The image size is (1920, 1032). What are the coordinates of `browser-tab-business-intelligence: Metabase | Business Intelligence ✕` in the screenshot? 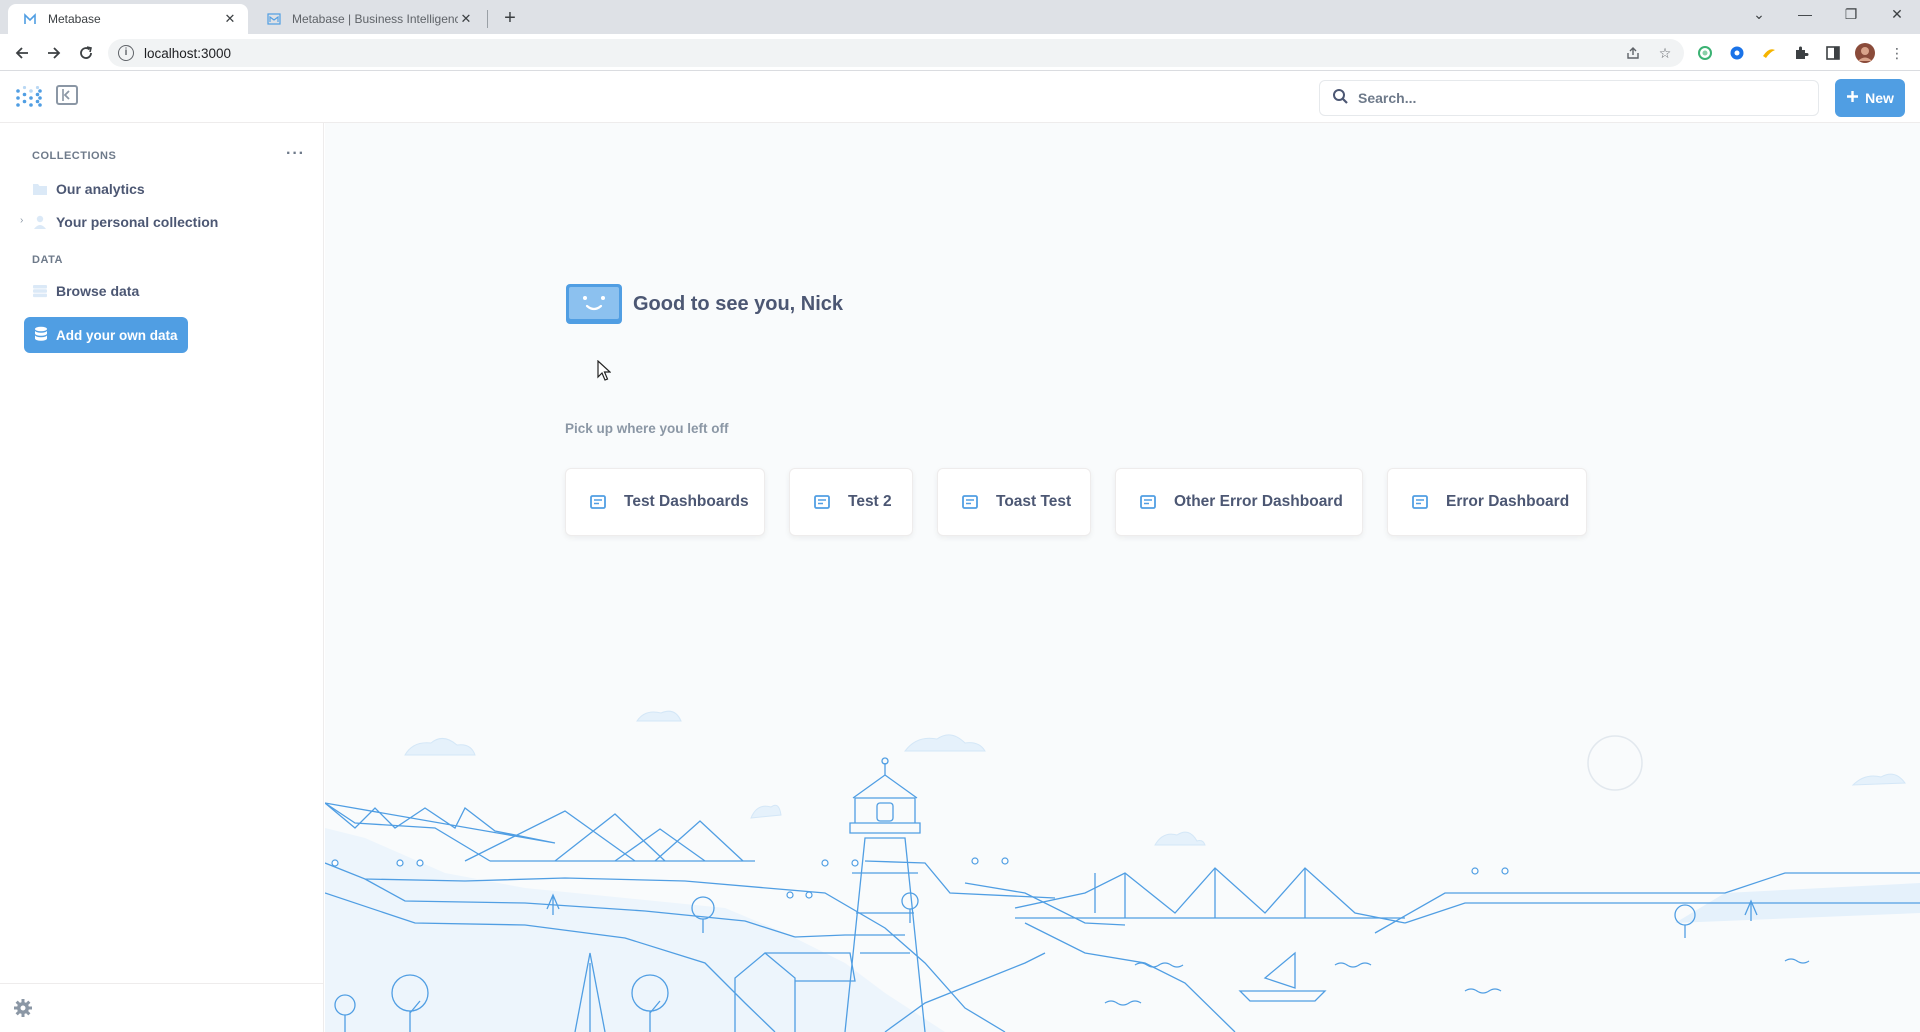 It's located at (368, 19).